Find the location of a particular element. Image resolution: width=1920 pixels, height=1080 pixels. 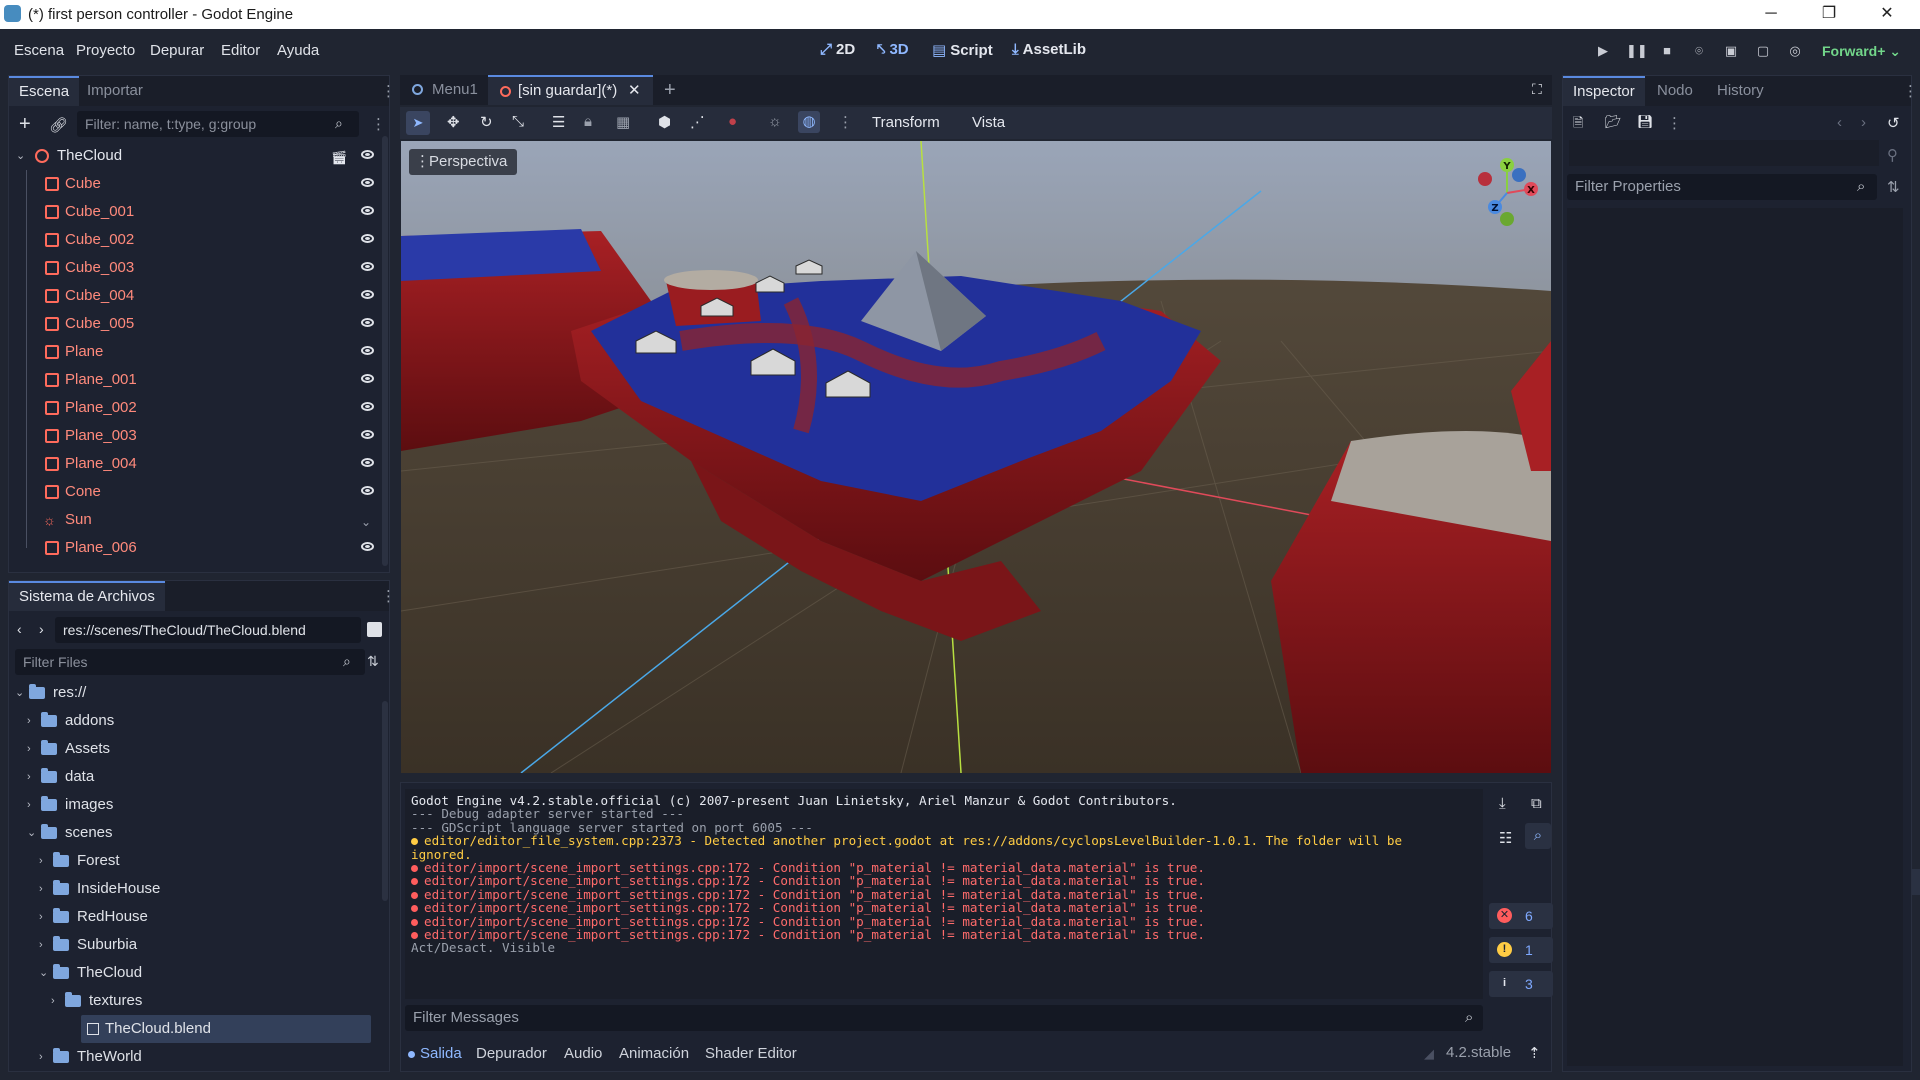

scene-filter-input: Filter: name, t:type, g:group is located at coordinates (218, 124).